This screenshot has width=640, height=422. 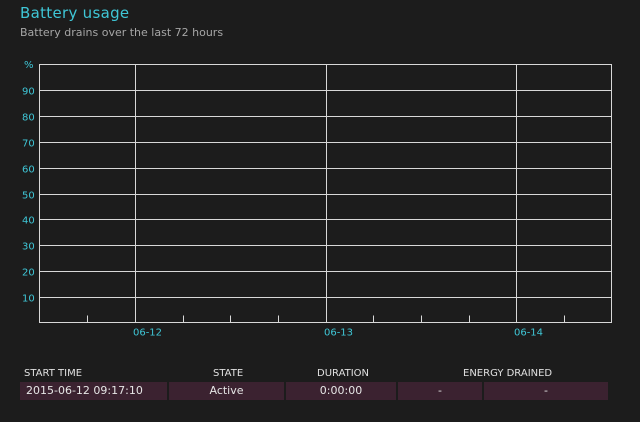 What do you see at coordinates (28, 170) in the screenshot?
I see `y-tick-label: 60` at bounding box center [28, 170].